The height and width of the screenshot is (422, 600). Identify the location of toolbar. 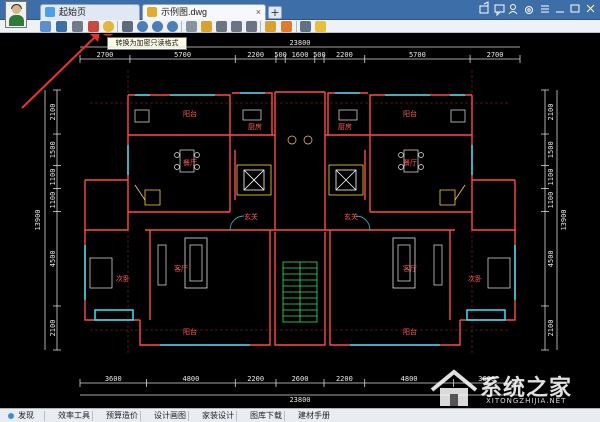
(300, 26).